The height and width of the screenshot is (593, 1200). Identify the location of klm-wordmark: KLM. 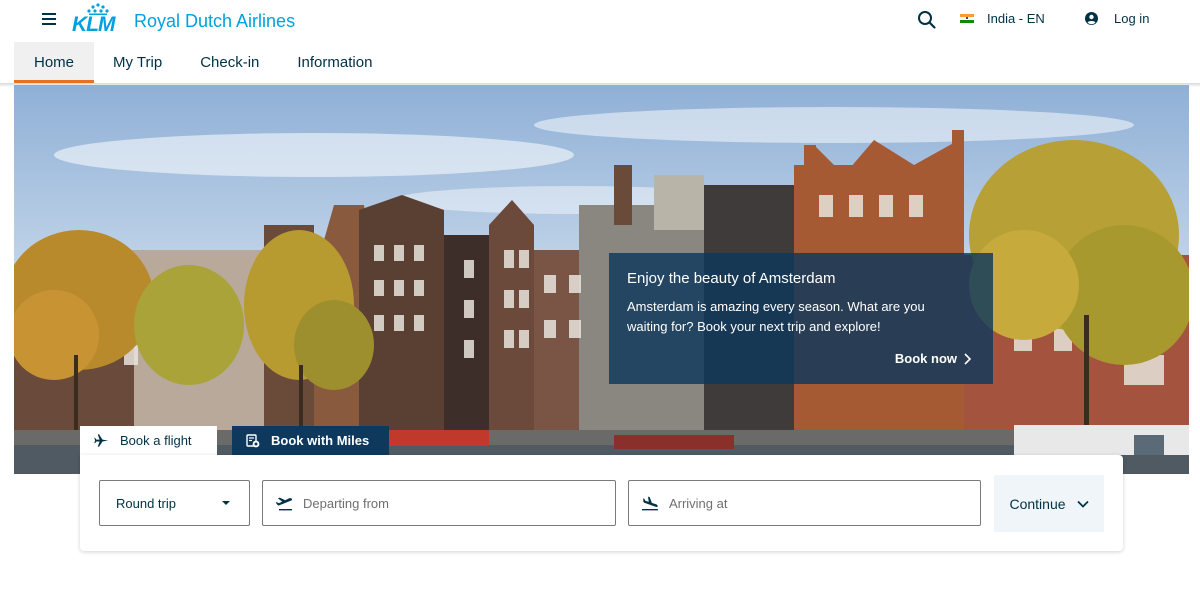
(93, 24).